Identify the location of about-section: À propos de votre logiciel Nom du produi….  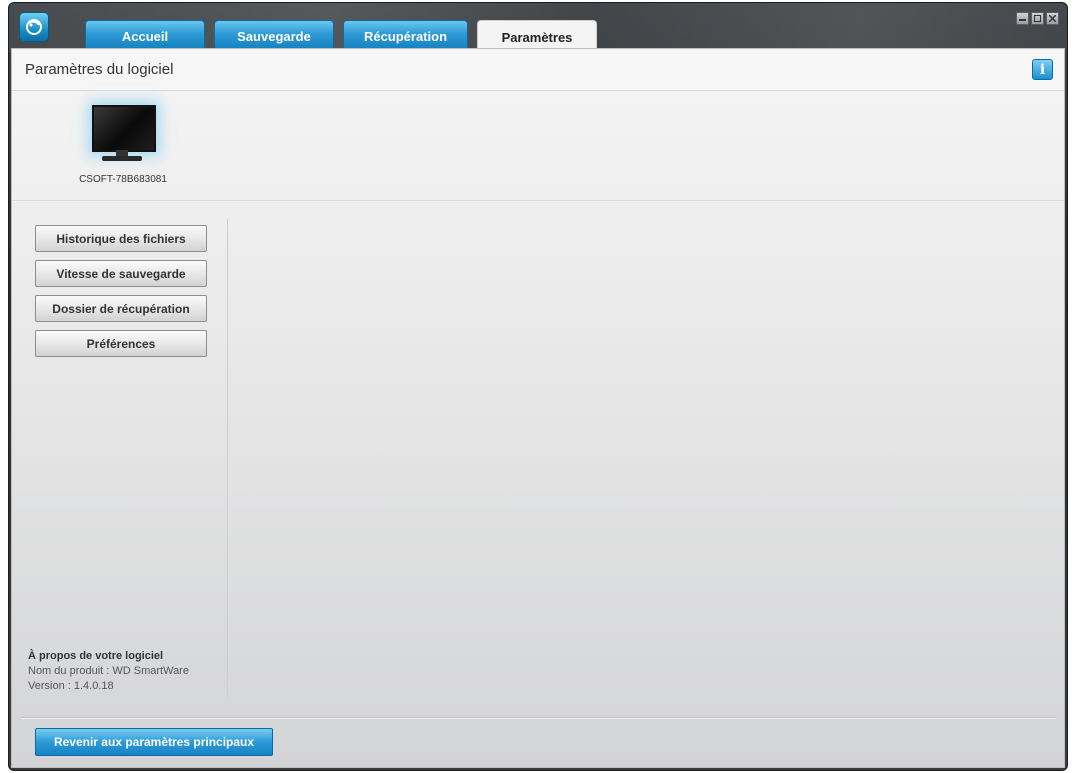
(108, 671).